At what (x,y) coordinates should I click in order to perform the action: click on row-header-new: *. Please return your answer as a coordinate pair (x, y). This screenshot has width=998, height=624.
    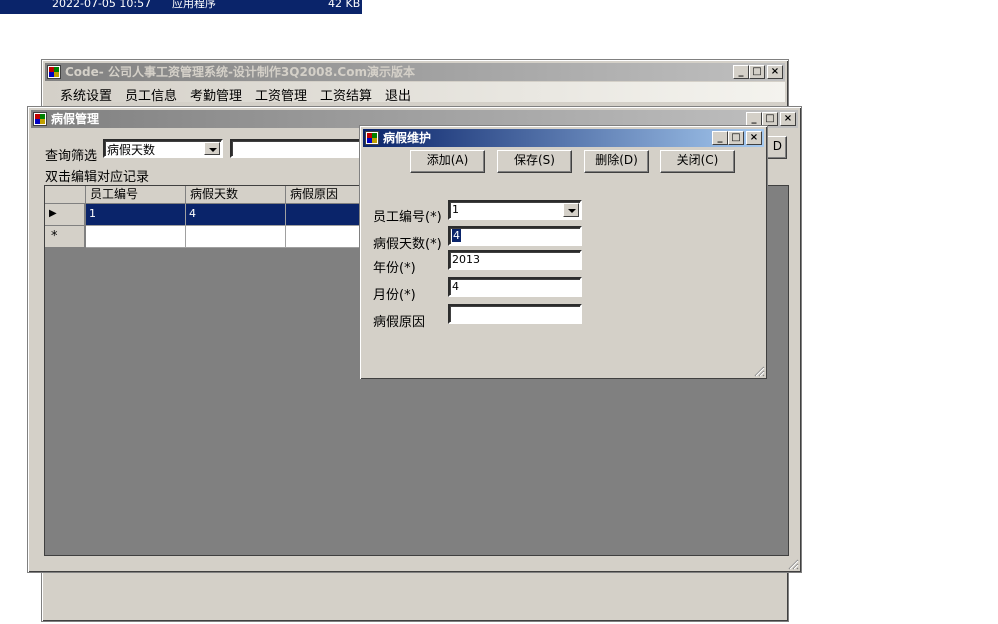
    Looking at the image, I should click on (65, 237).